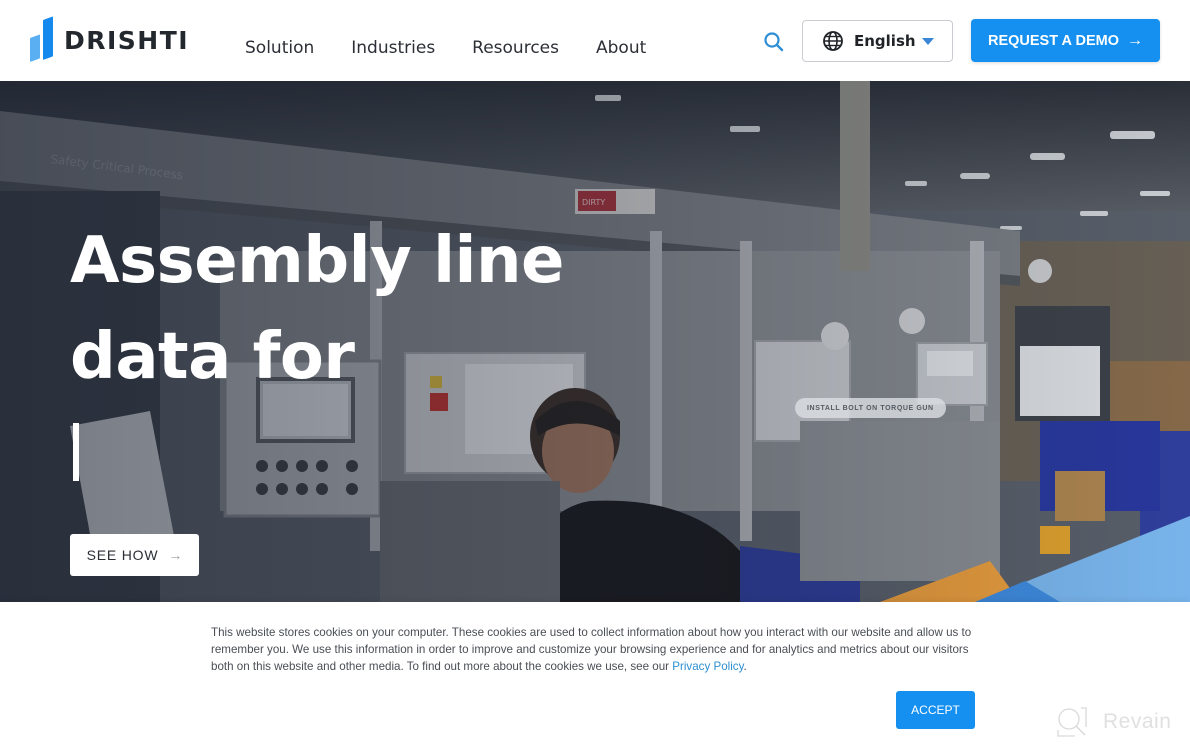 The width and height of the screenshot is (1190, 753). What do you see at coordinates (870, 408) in the screenshot?
I see `station-tag: INSTALL BOLT ON TORQUE GUN` at bounding box center [870, 408].